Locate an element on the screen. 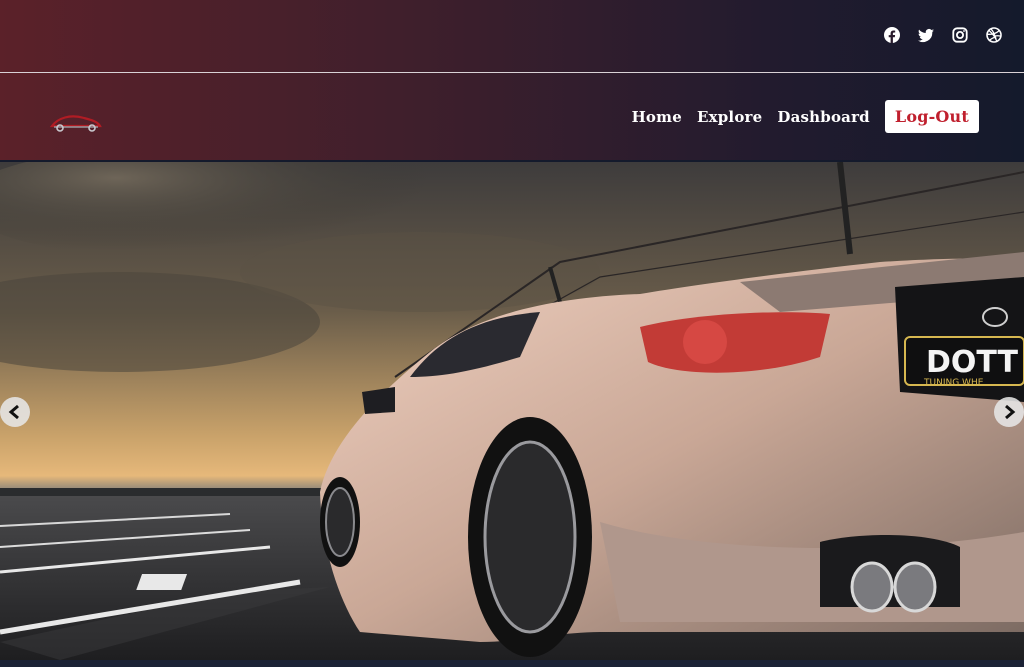 The width and height of the screenshot is (1024, 667). instagram-icon is located at coordinates (960, 35).